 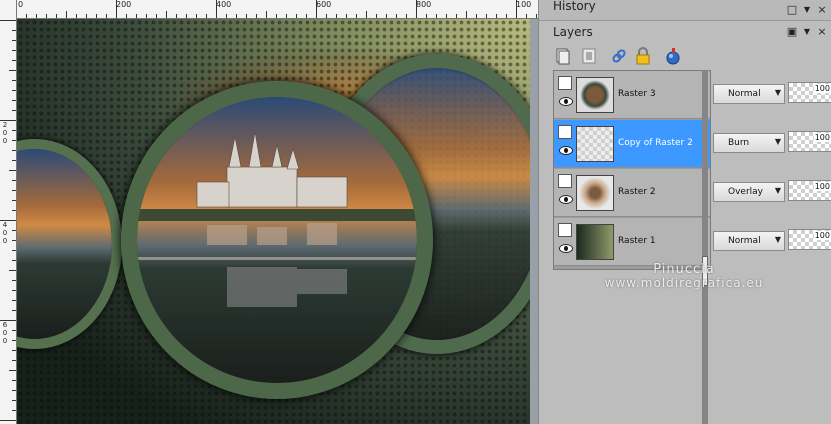 I want to click on layers-toolbar, so click(x=653, y=57).